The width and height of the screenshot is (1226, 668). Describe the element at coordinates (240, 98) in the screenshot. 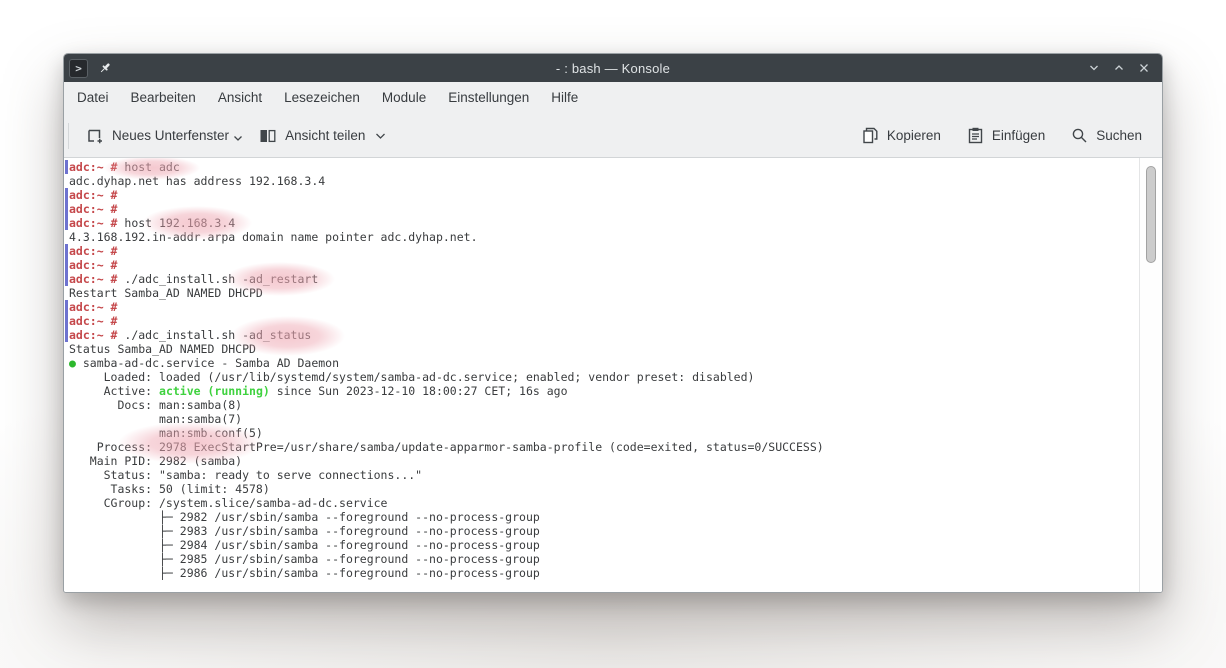

I see `menu-ansicht: Ansicht` at that location.